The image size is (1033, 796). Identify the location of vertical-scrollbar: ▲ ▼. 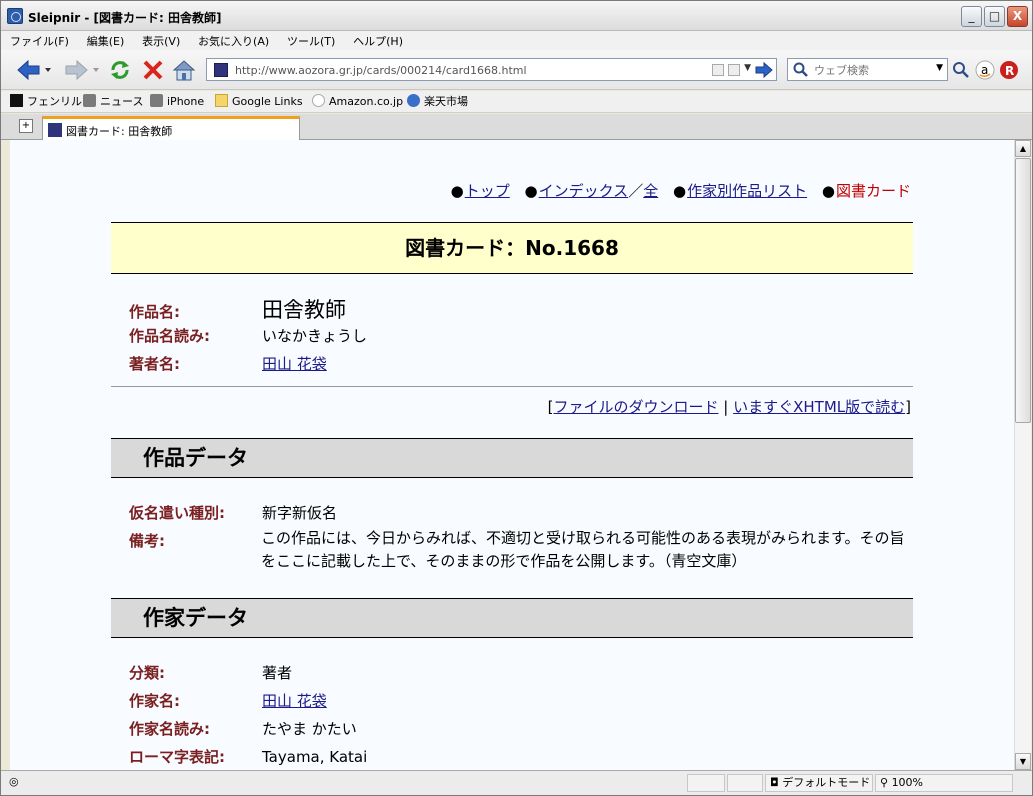
(1022, 455).